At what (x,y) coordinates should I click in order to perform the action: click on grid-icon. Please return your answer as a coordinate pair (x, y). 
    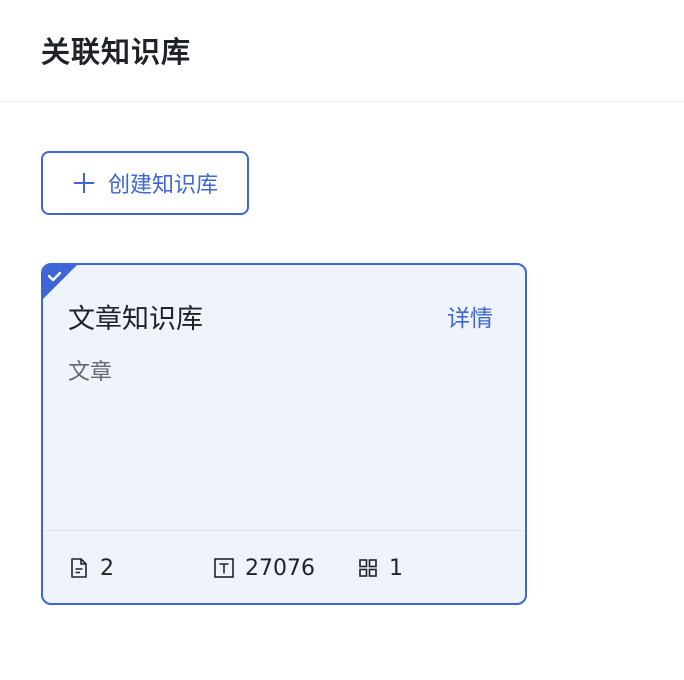
    Looking at the image, I should click on (368, 568).